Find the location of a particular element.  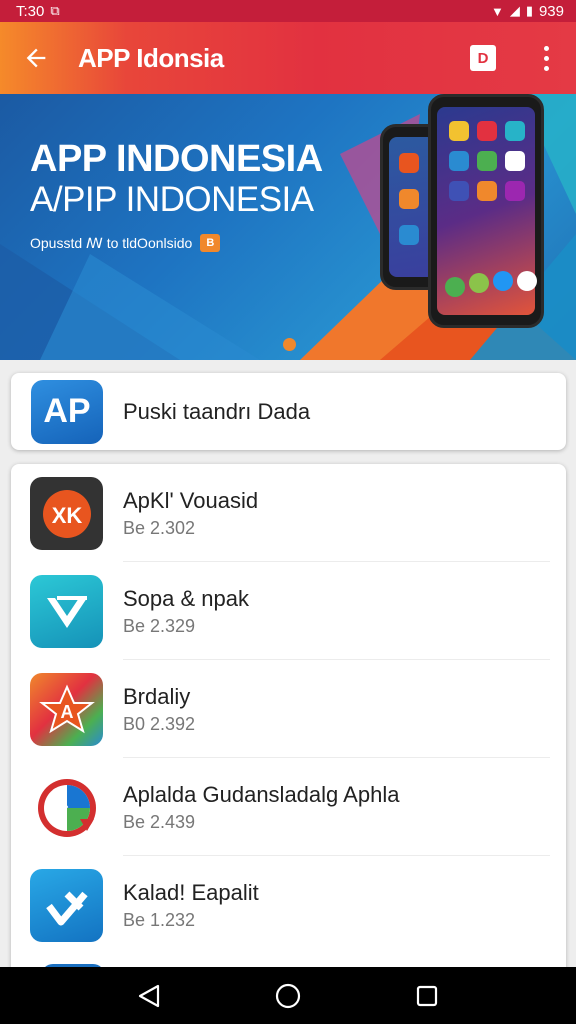

nav-home-button is located at coordinates (288, 996).